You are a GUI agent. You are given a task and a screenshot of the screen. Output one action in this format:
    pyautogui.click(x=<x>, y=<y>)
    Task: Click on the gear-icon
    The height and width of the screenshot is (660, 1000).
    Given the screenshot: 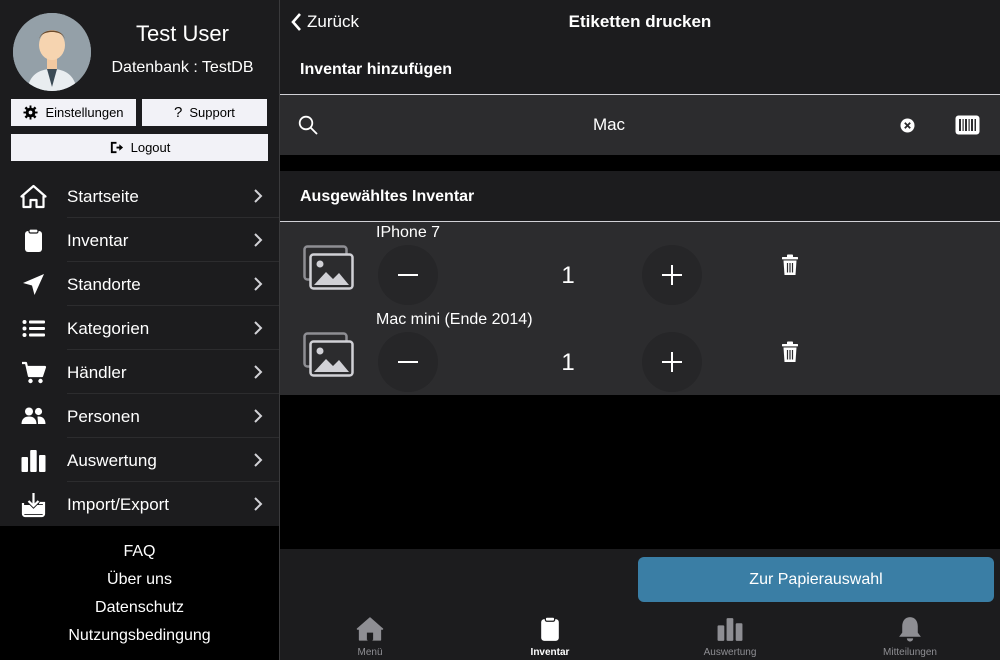 What is the action you would take?
    pyautogui.click(x=30, y=112)
    